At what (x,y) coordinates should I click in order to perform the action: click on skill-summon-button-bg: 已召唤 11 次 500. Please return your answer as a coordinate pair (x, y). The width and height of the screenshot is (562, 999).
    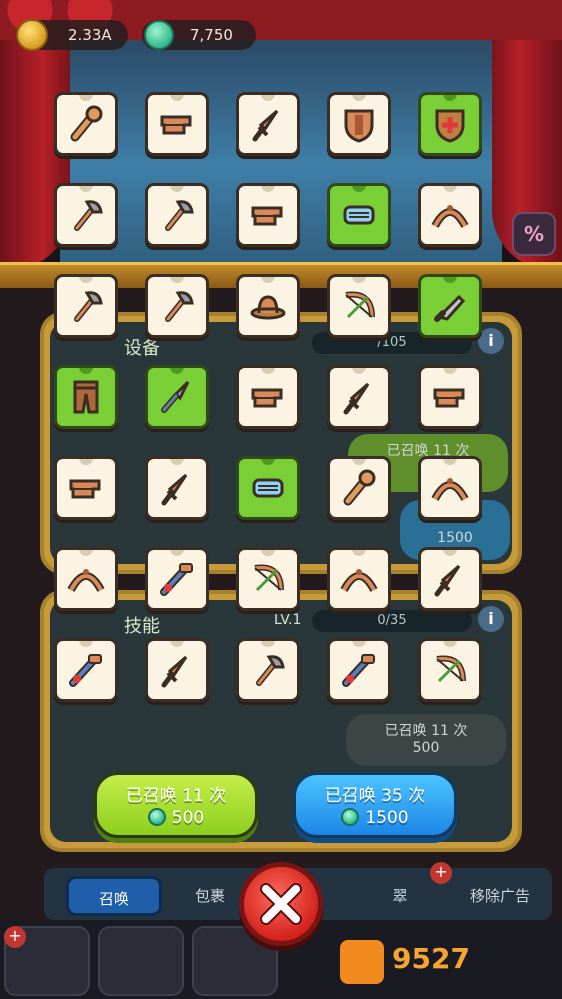
    Looking at the image, I should click on (426, 740).